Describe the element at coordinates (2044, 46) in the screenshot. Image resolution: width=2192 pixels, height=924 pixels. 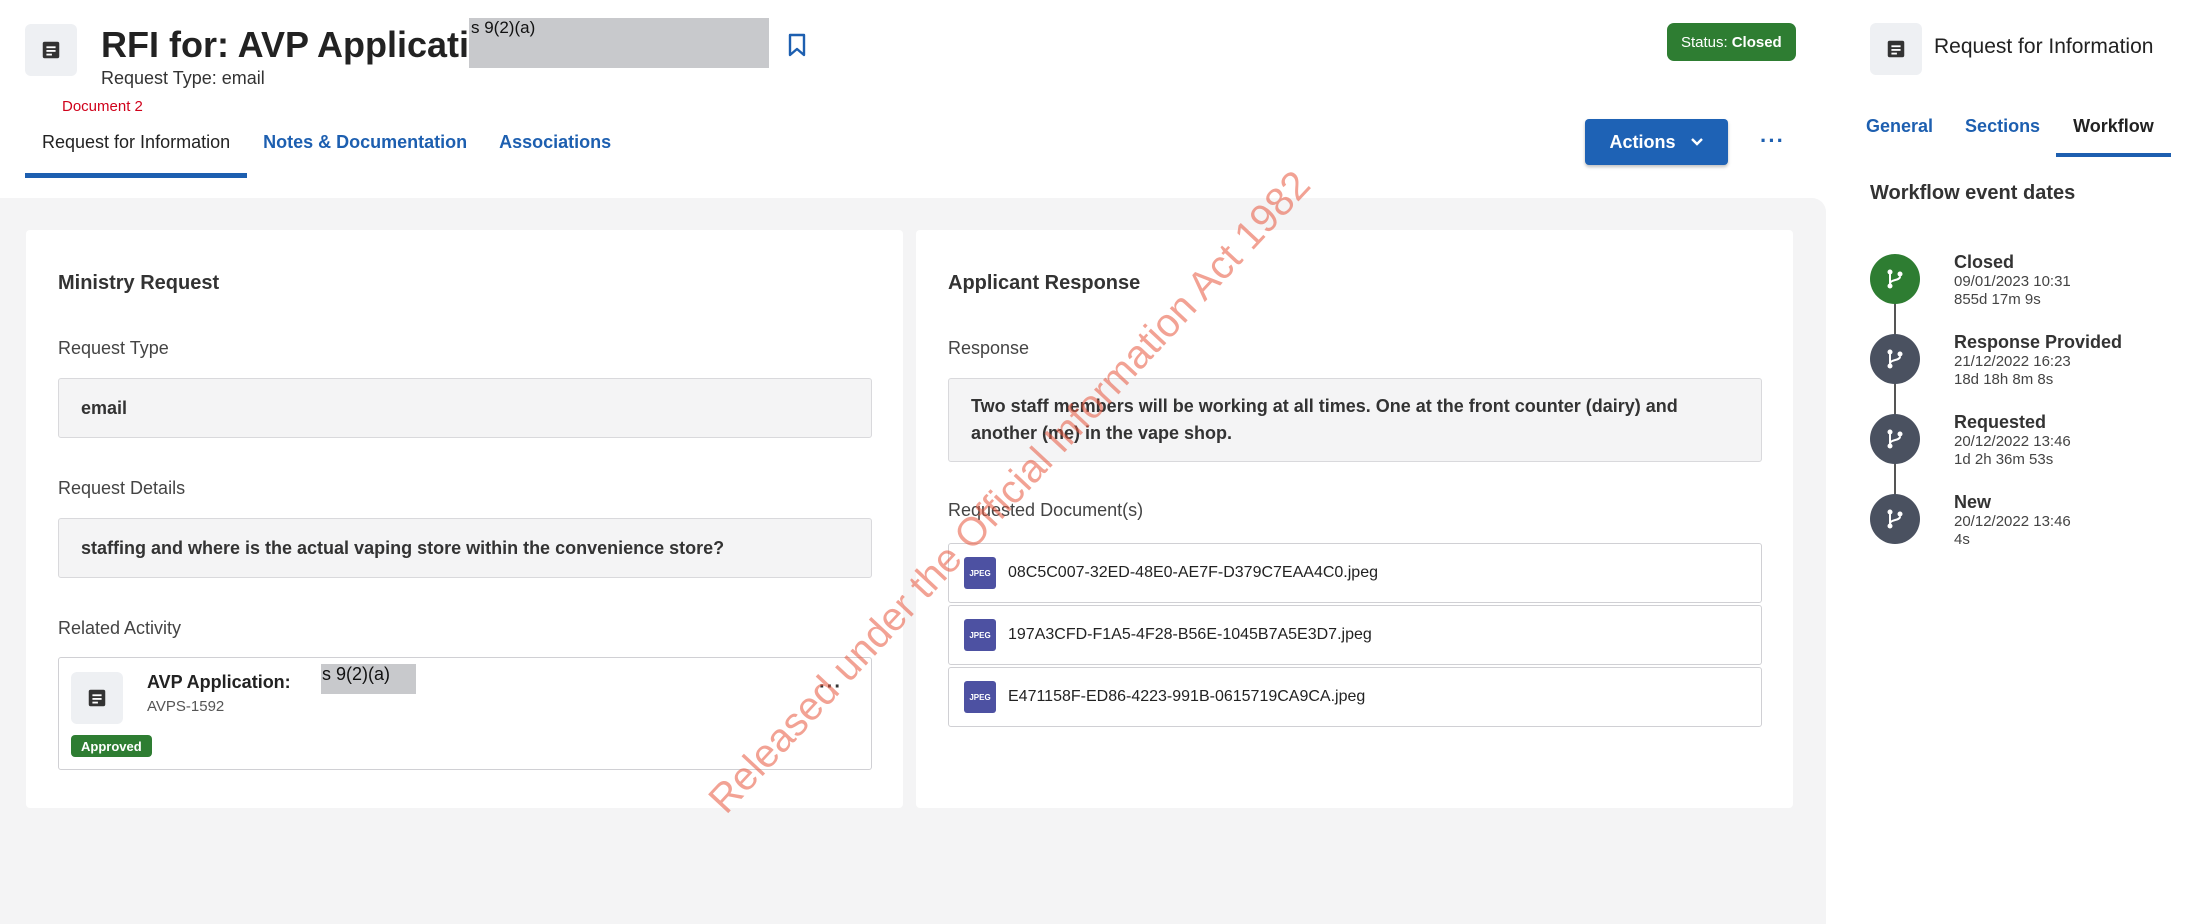
I see `sidebar-title: Request for Information` at that location.